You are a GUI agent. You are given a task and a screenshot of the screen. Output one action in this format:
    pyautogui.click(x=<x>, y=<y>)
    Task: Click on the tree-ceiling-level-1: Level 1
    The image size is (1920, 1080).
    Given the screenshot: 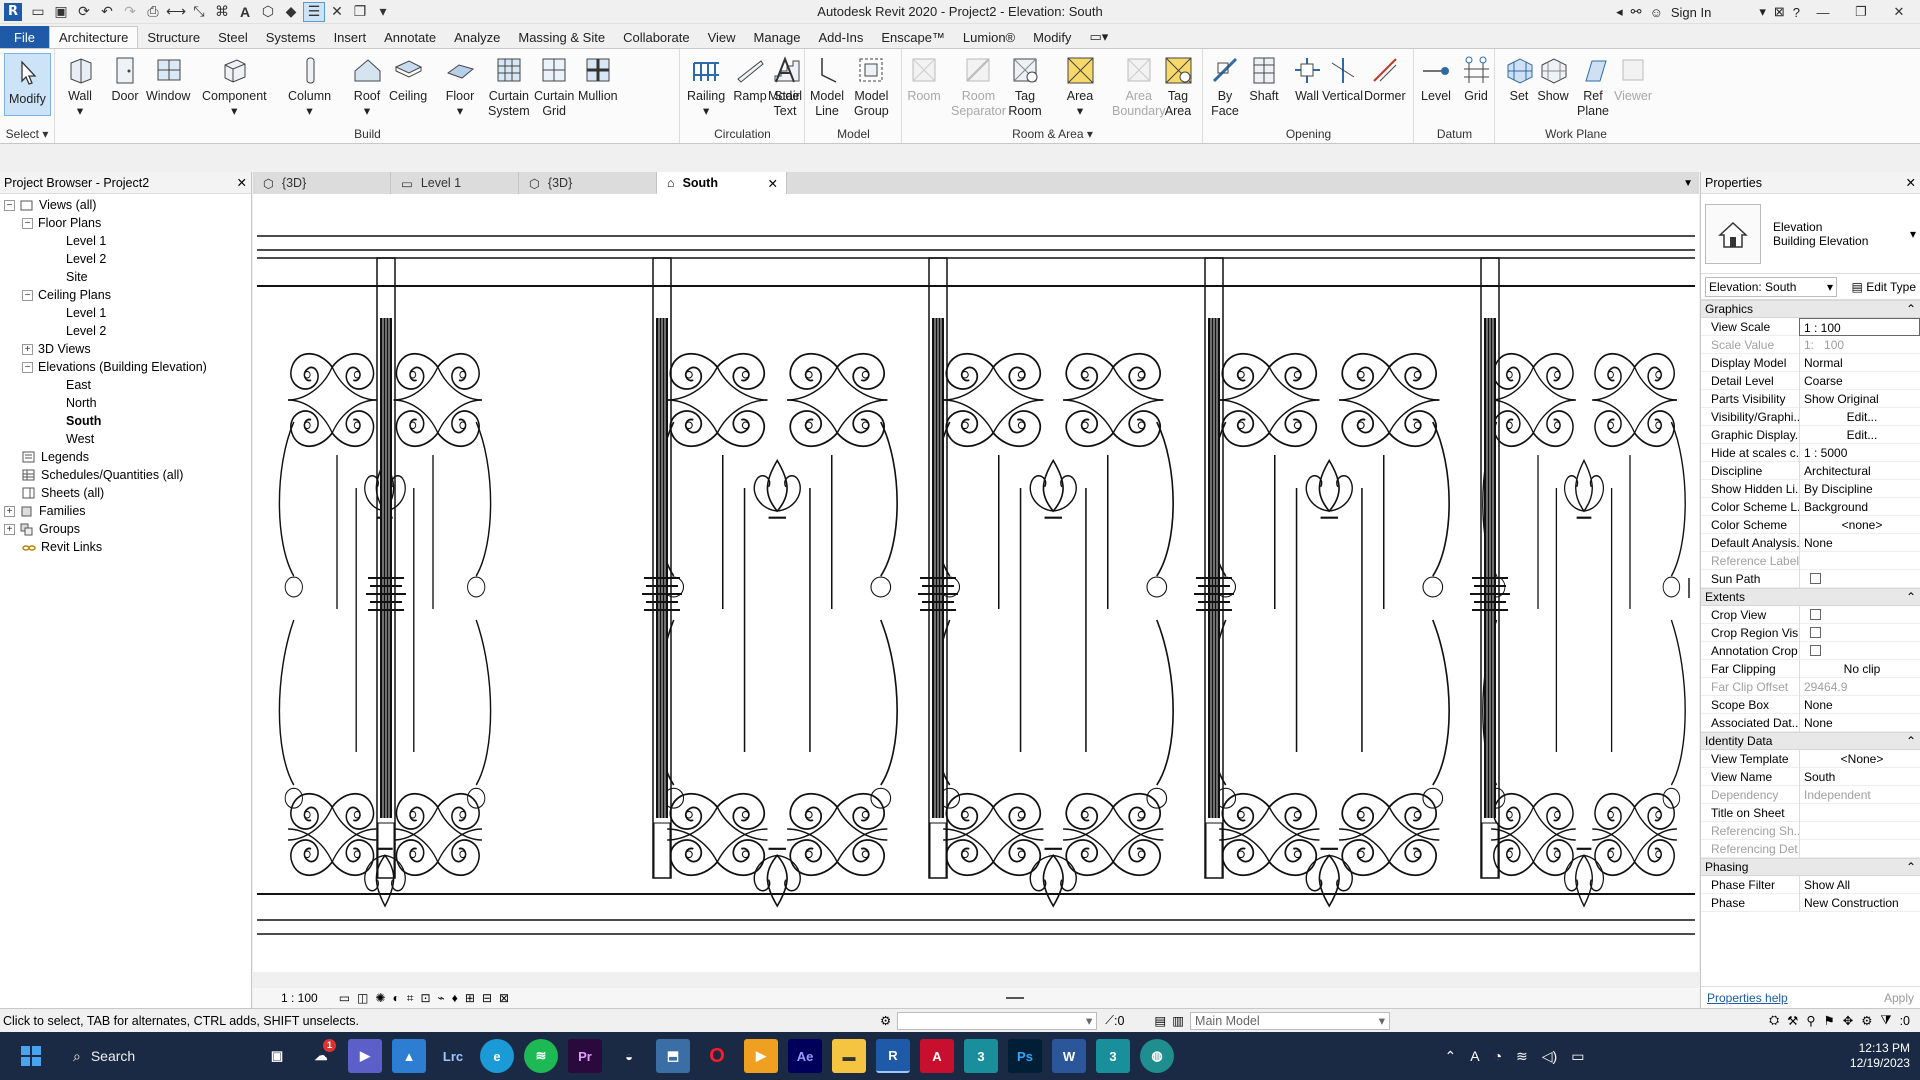 What is the action you would take?
    pyautogui.click(x=125, y=313)
    